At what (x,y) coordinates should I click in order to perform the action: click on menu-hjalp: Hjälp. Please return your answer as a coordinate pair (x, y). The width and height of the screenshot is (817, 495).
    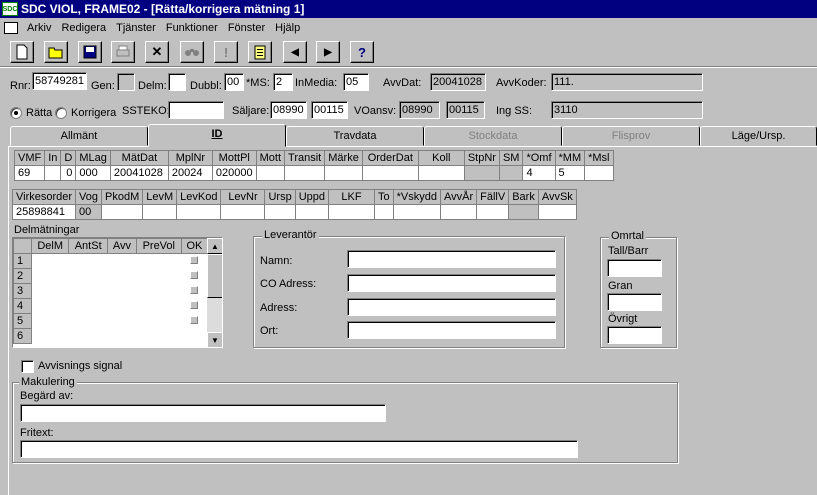
    Looking at the image, I should click on (287, 28).